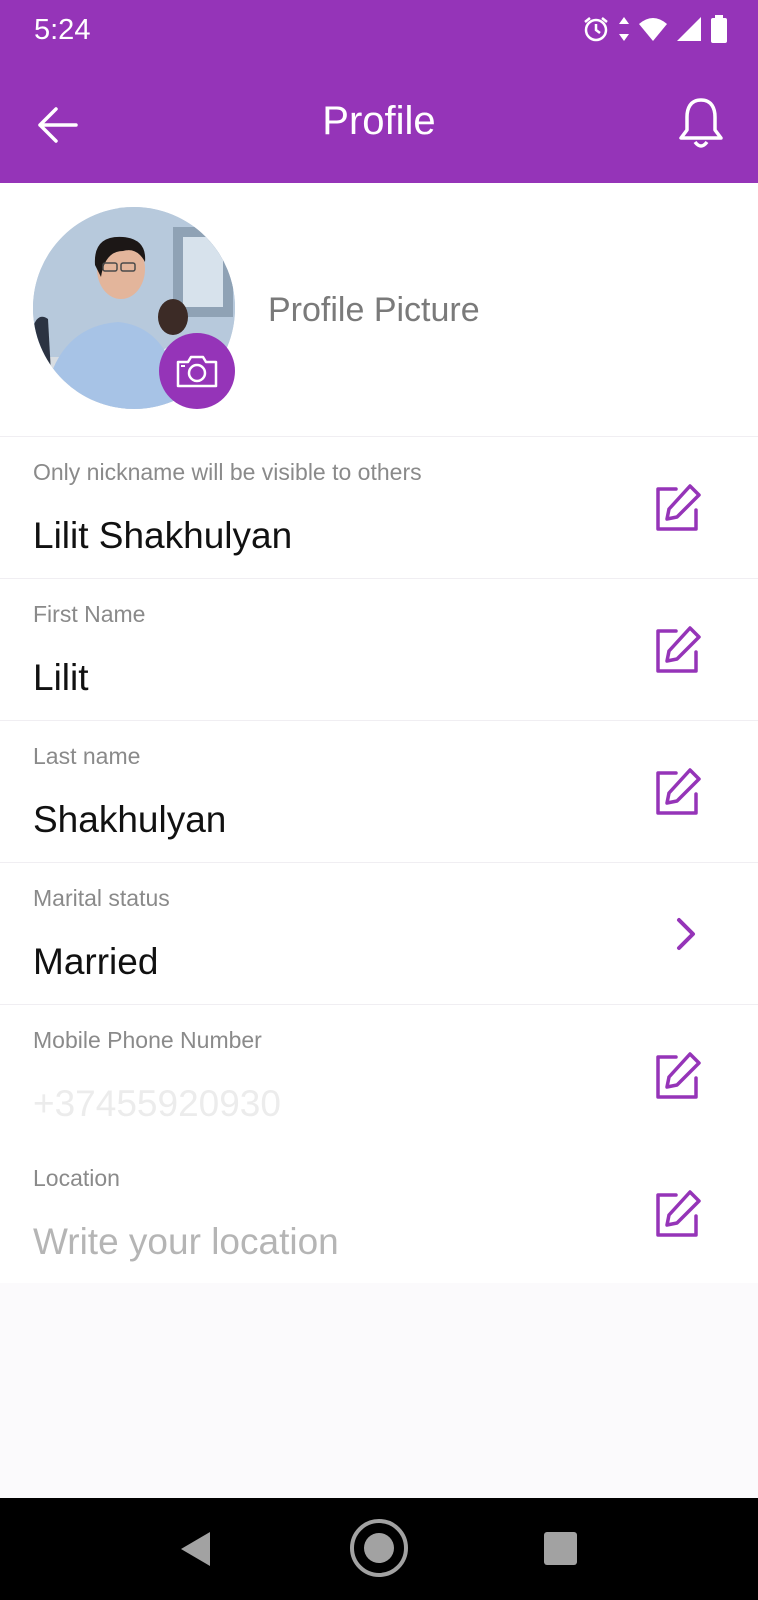 This screenshot has height=1600, width=758. I want to click on marital-status-chevron, so click(686, 934).